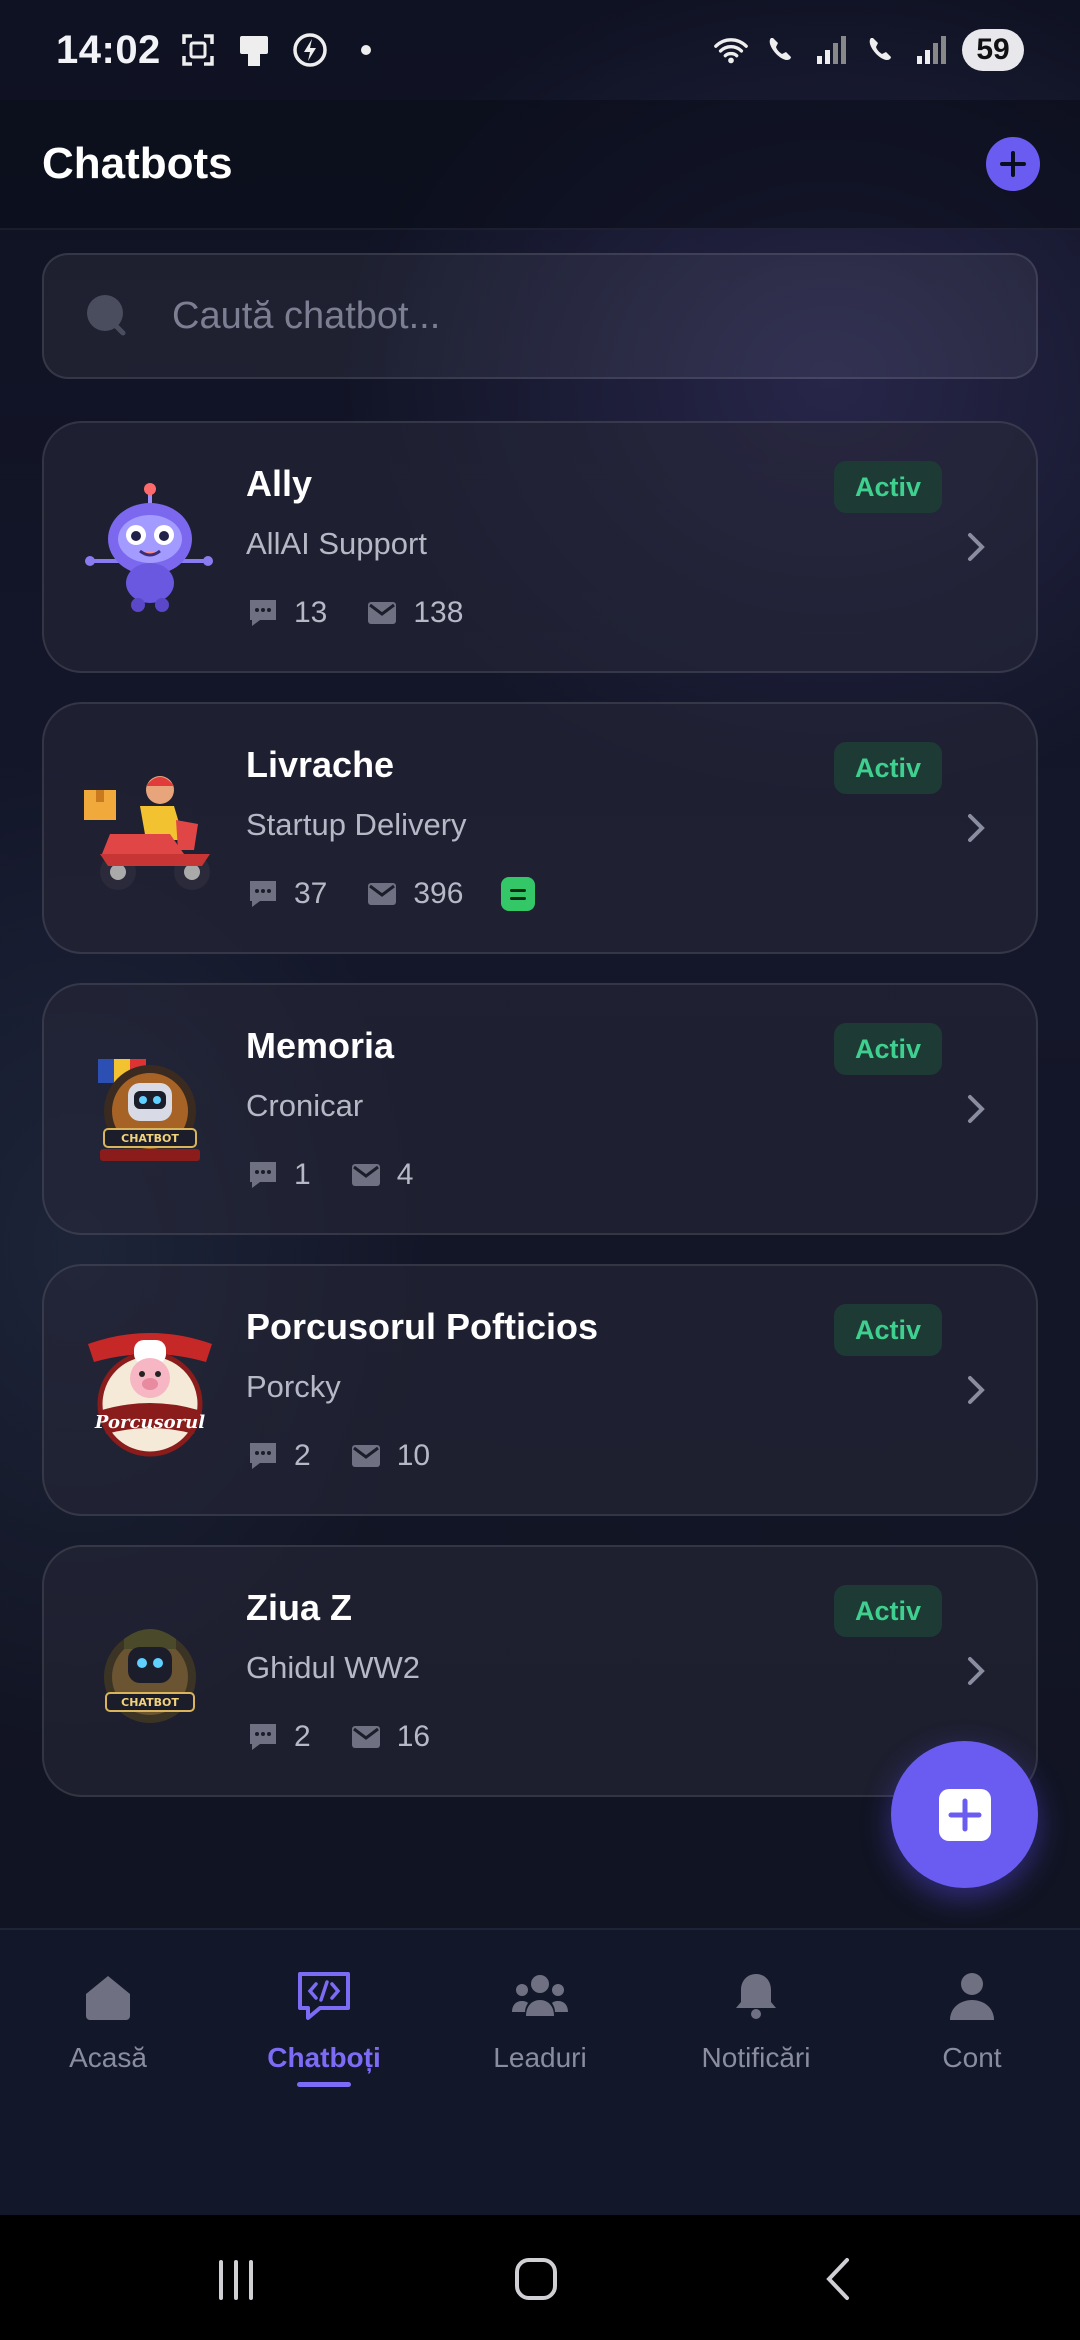  What do you see at coordinates (413, 1736) in the screenshot?
I see `message-count: 16` at bounding box center [413, 1736].